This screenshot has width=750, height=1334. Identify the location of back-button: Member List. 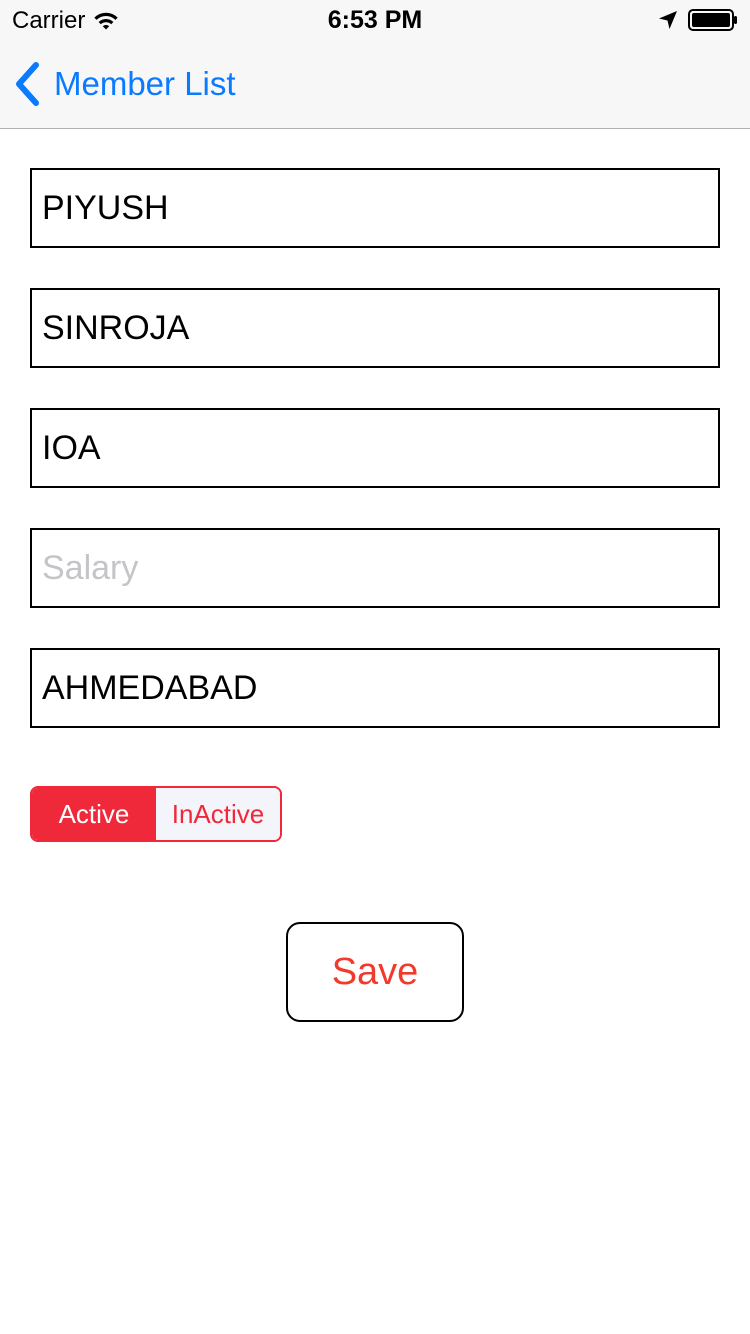
(125, 84).